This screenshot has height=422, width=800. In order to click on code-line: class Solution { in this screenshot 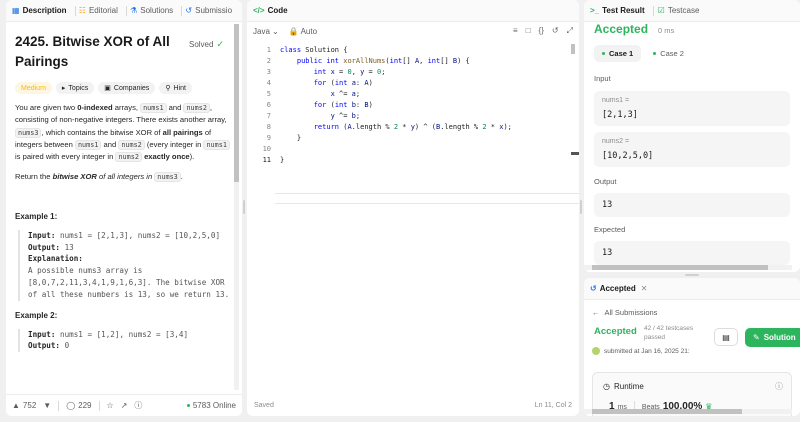, I will do `click(314, 50)`.